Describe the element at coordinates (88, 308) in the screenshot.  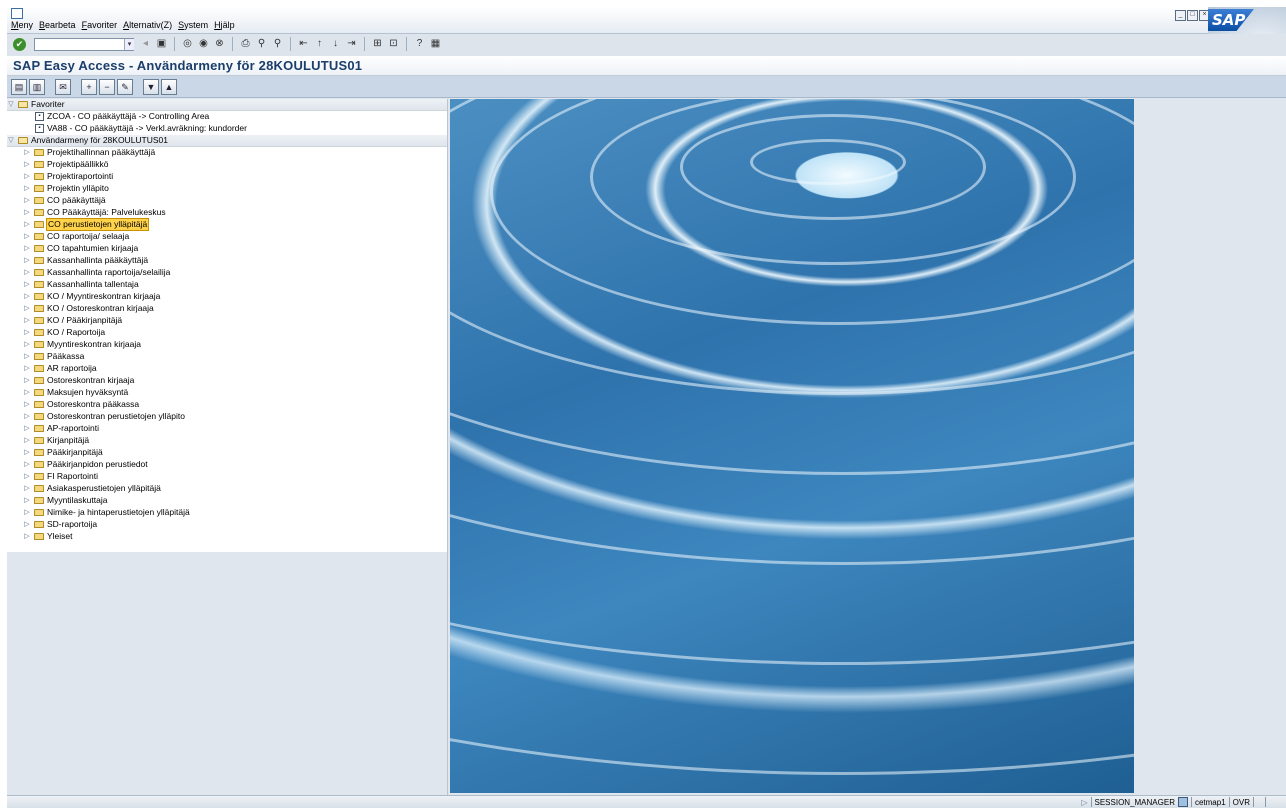
I see `tree-folder-item: ▷ KO / Ostoreskontran kirjaaja` at that location.